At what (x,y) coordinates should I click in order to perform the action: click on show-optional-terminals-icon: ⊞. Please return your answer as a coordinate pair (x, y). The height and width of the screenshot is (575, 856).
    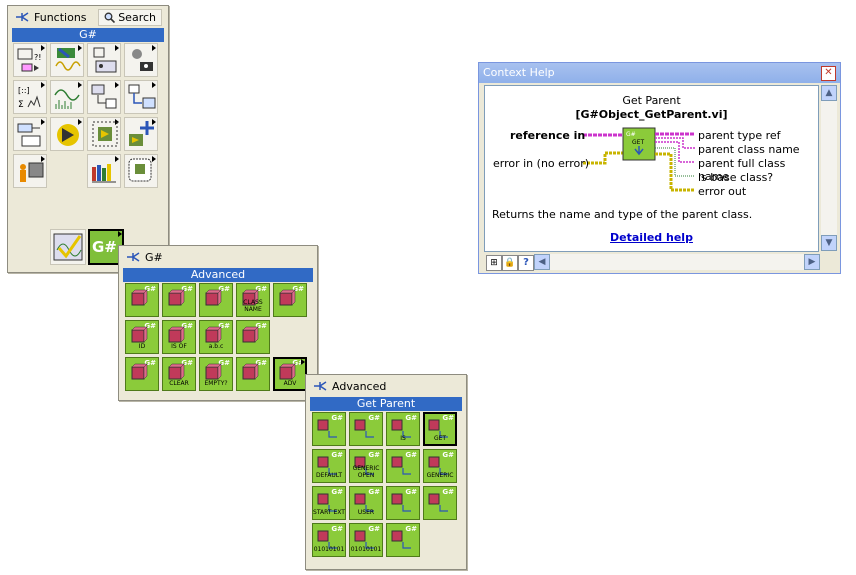
    Looking at the image, I should click on (494, 263).